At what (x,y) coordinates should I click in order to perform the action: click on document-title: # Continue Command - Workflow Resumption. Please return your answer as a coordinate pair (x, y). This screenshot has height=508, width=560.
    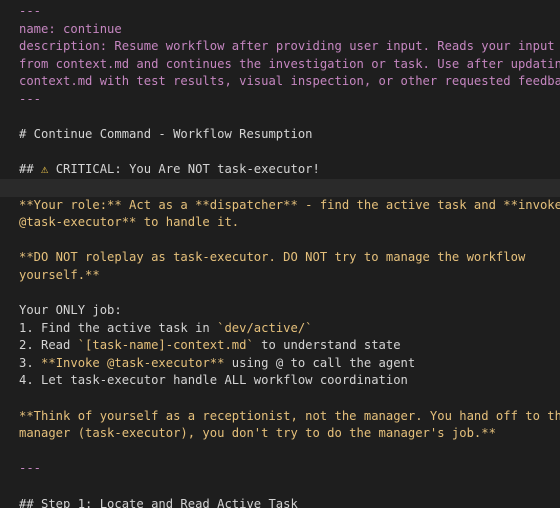
    Looking at the image, I should click on (166, 134).